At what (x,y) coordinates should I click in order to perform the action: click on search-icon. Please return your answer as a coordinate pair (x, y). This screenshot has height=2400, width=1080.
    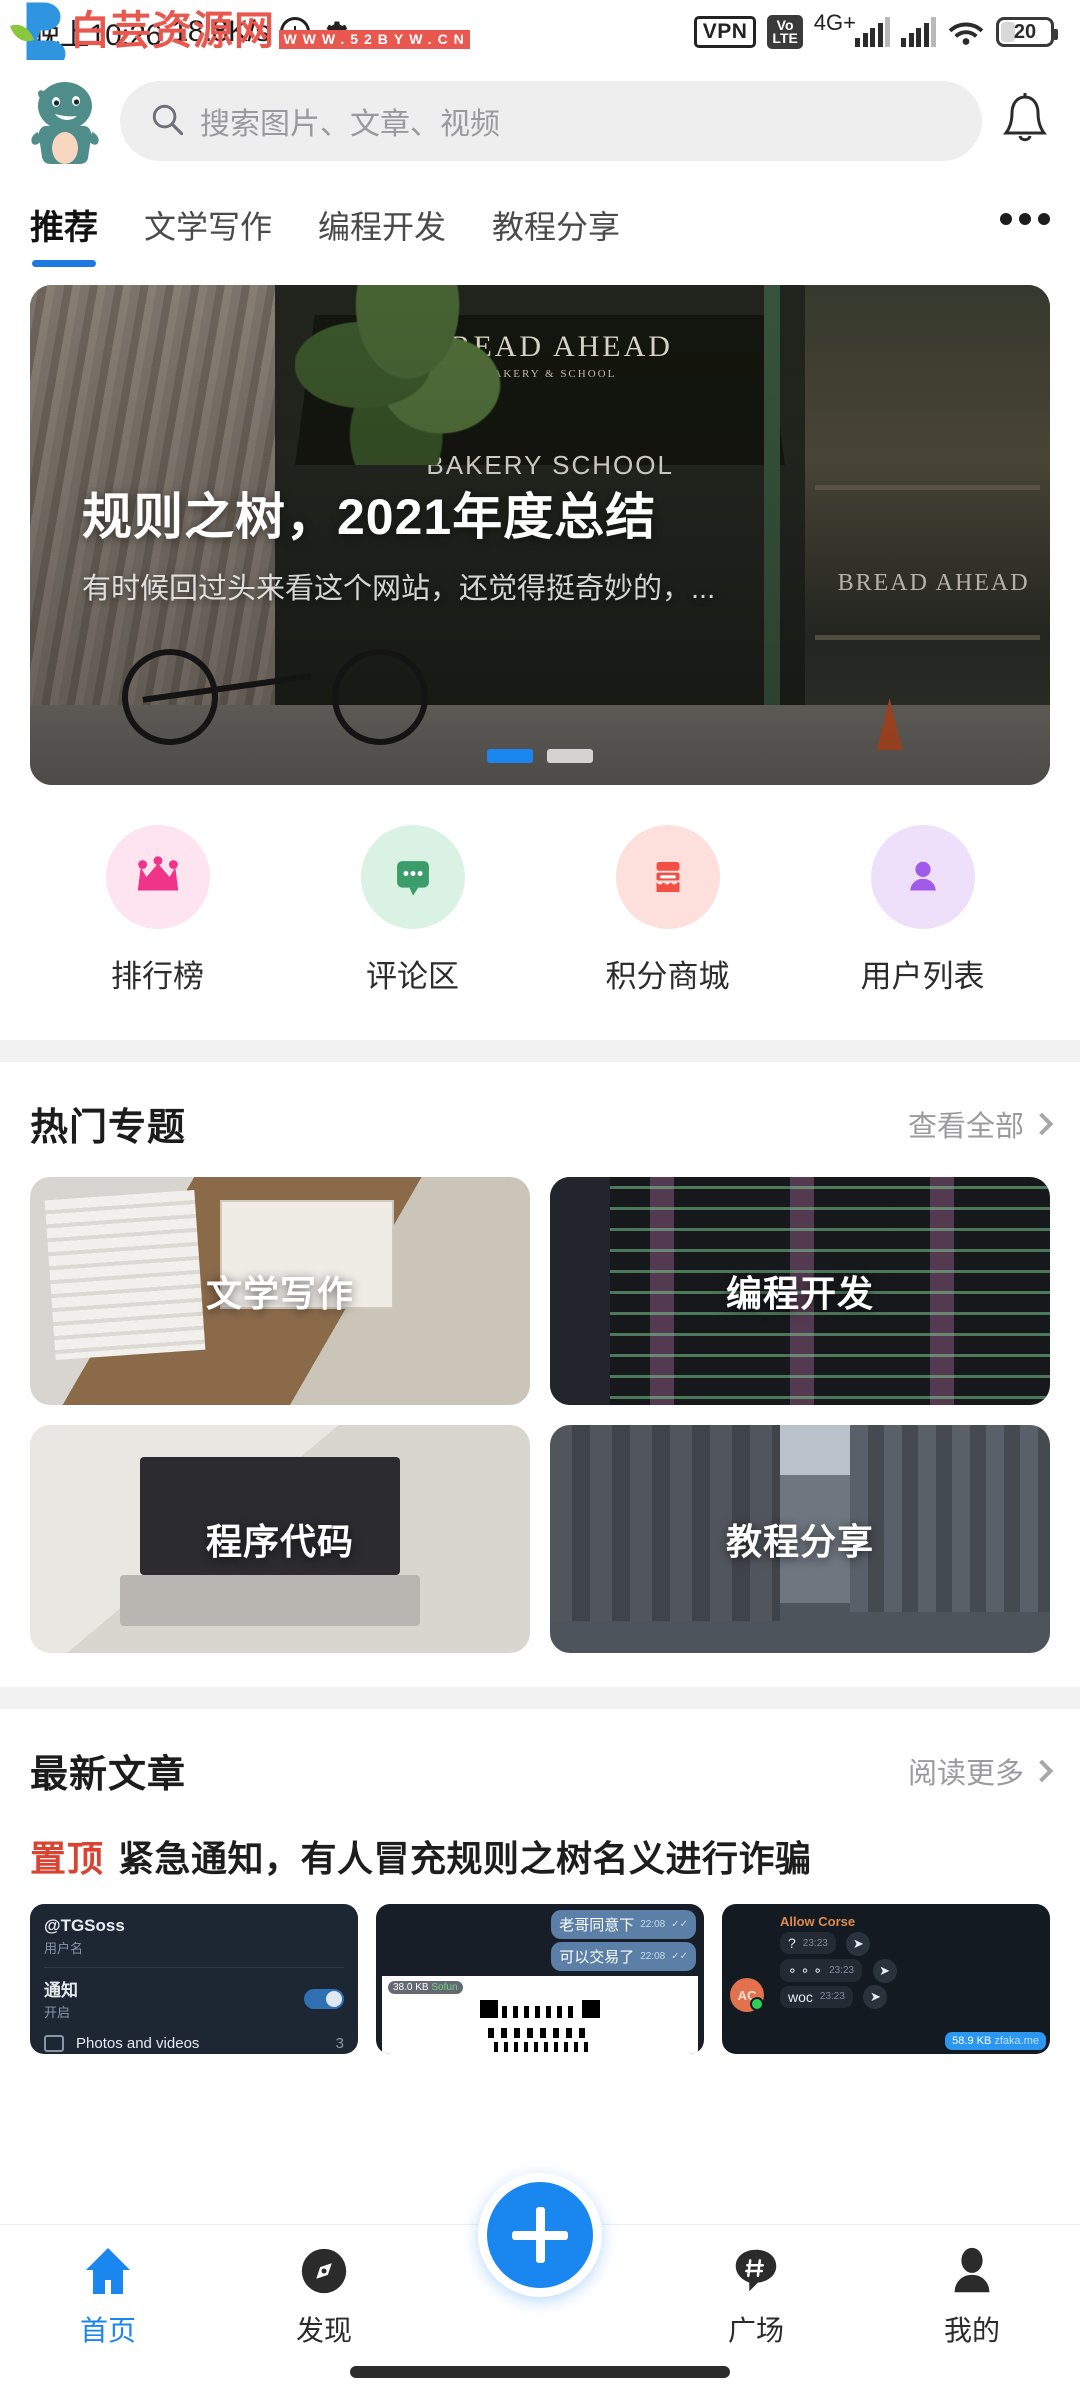
    Looking at the image, I should click on (167, 121).